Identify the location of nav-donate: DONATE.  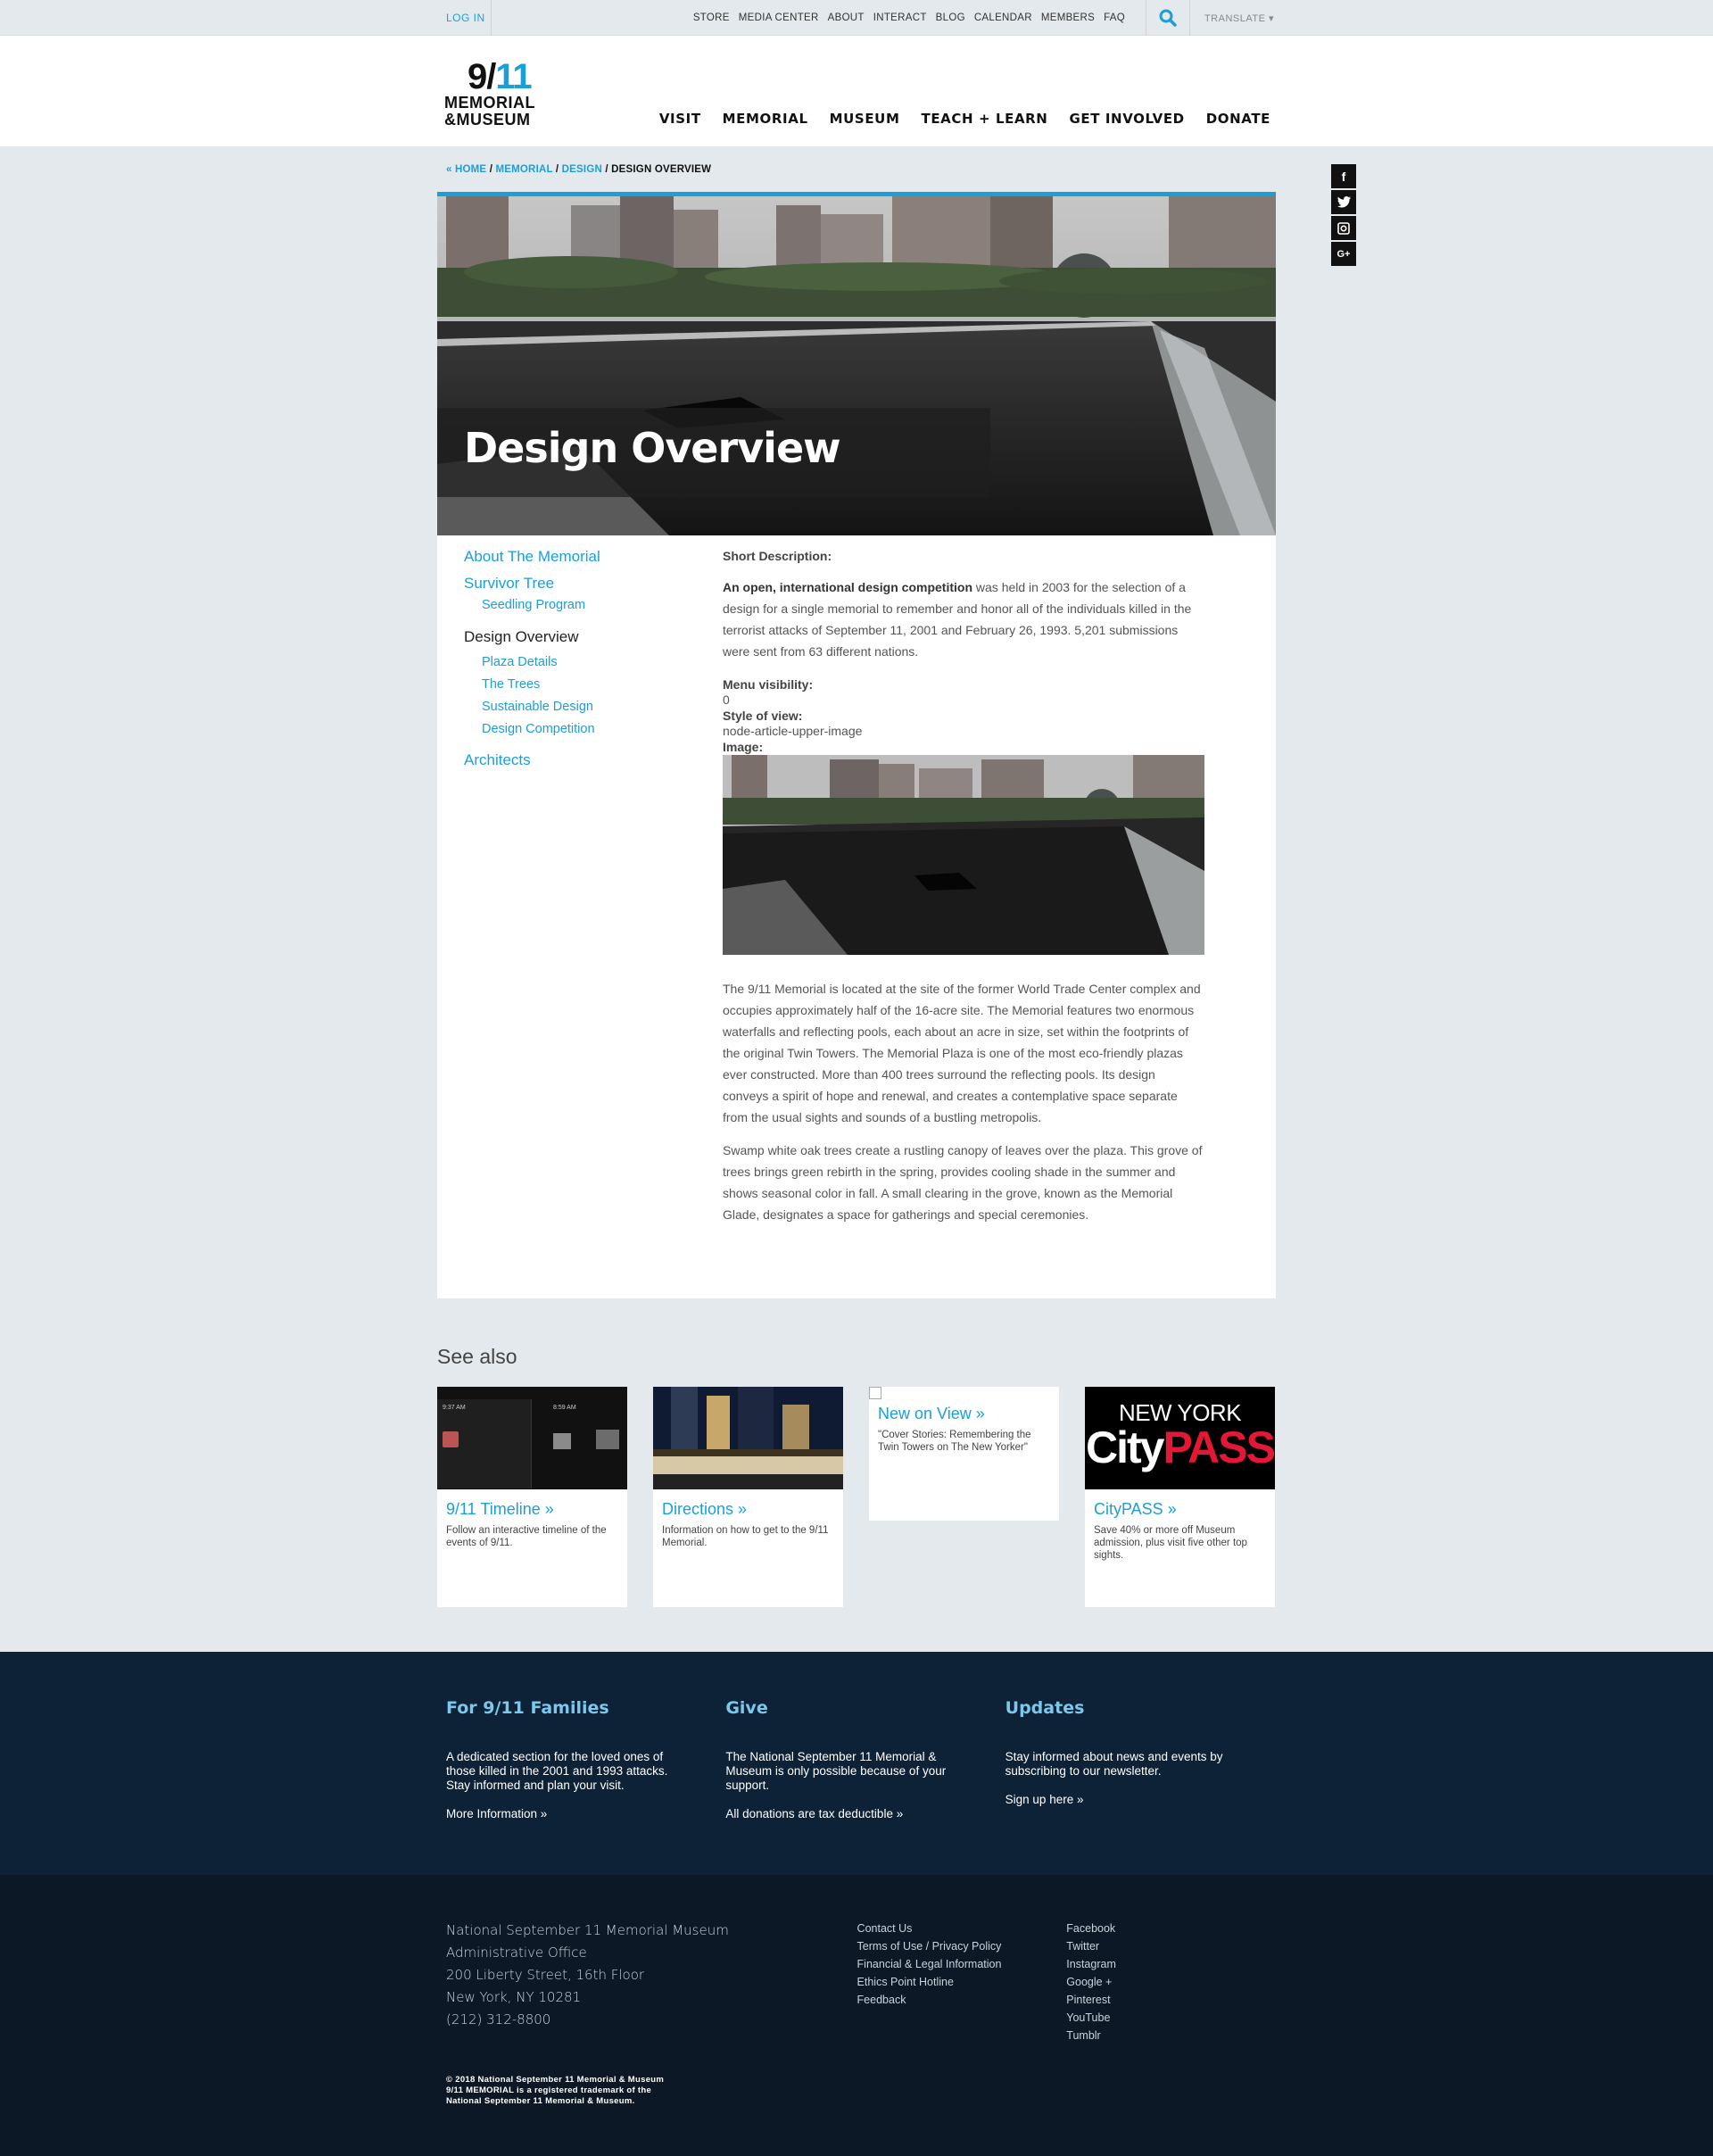
(1238, 119).